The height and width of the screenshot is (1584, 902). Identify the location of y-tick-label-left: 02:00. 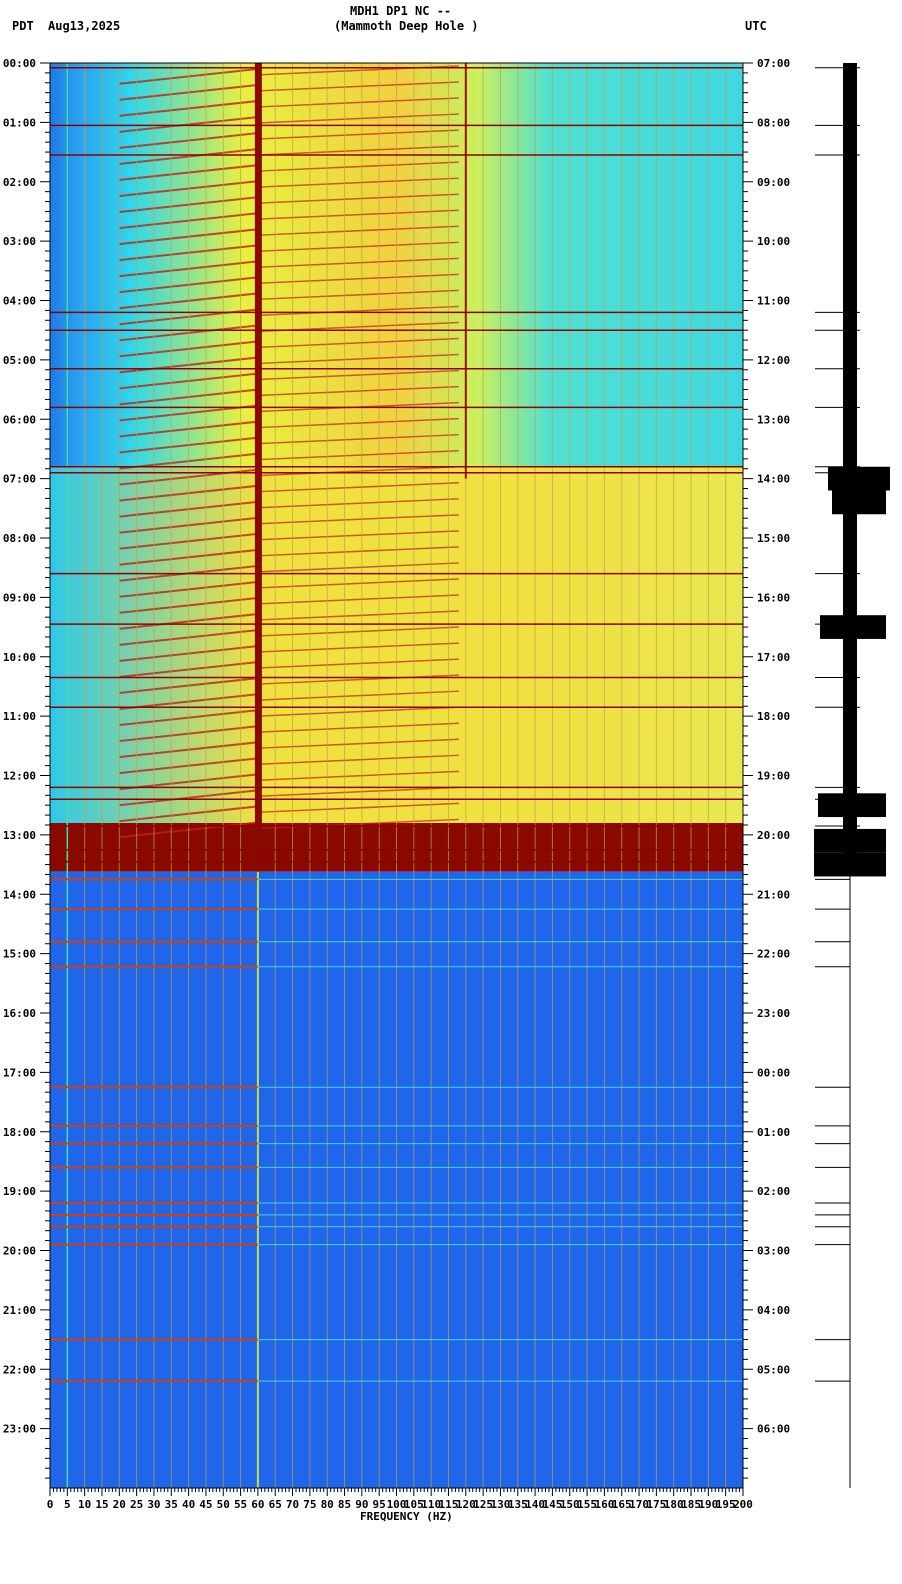
(19, 182).